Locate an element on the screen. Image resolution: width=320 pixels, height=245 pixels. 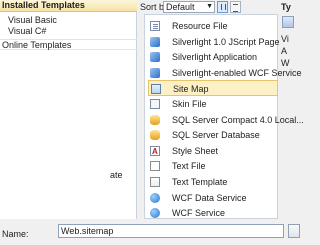
template-item-label: Site Map is located at coordinates (191, 89).